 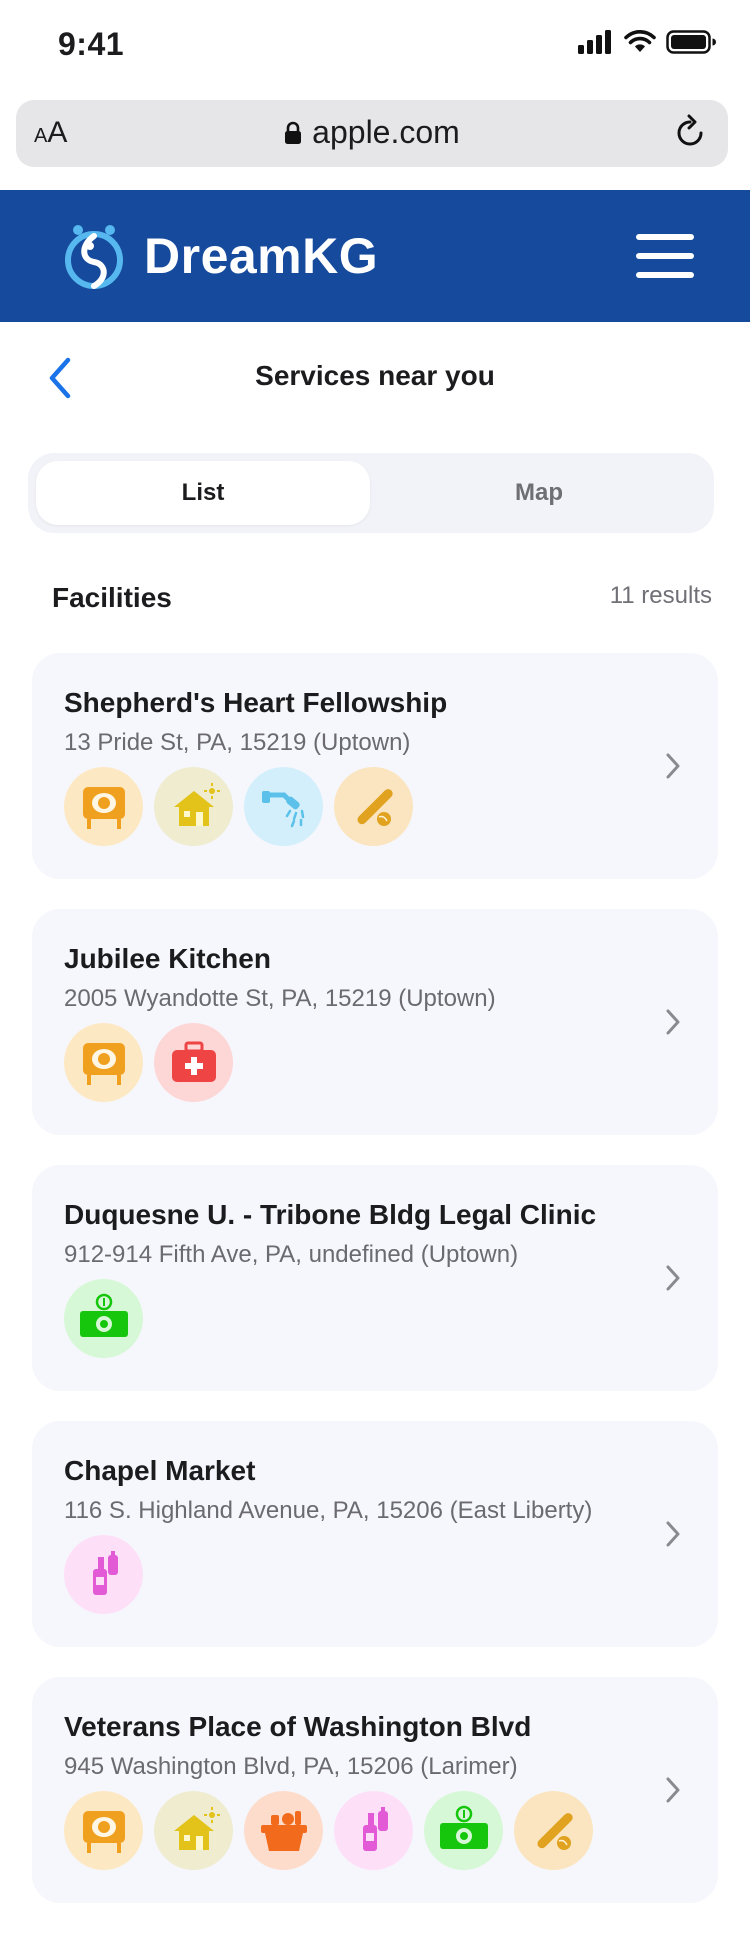 I want to click on brand-logo: DreamKG, so click(x=218, y=256).